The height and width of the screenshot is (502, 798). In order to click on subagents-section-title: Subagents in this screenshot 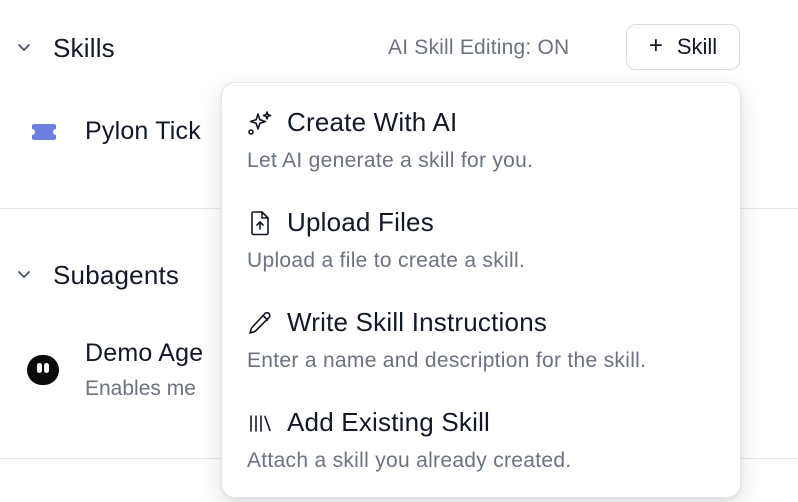, I will do `click(116, 274)`.